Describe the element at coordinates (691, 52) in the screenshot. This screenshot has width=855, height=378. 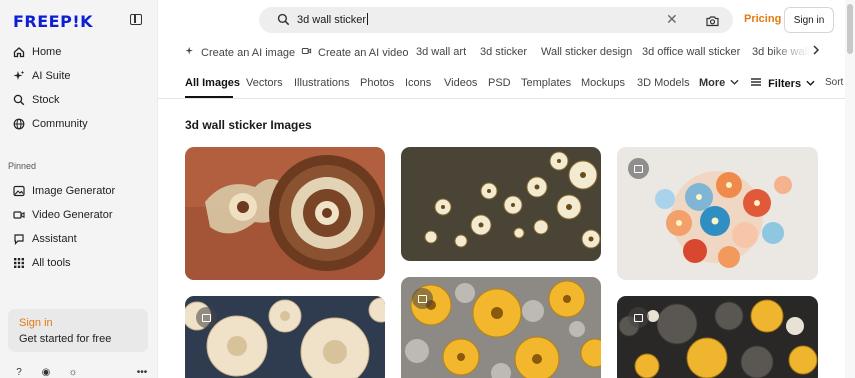
I see `suggestion-3d-office-wall-sticker: 3d office wall sticker` at that location.